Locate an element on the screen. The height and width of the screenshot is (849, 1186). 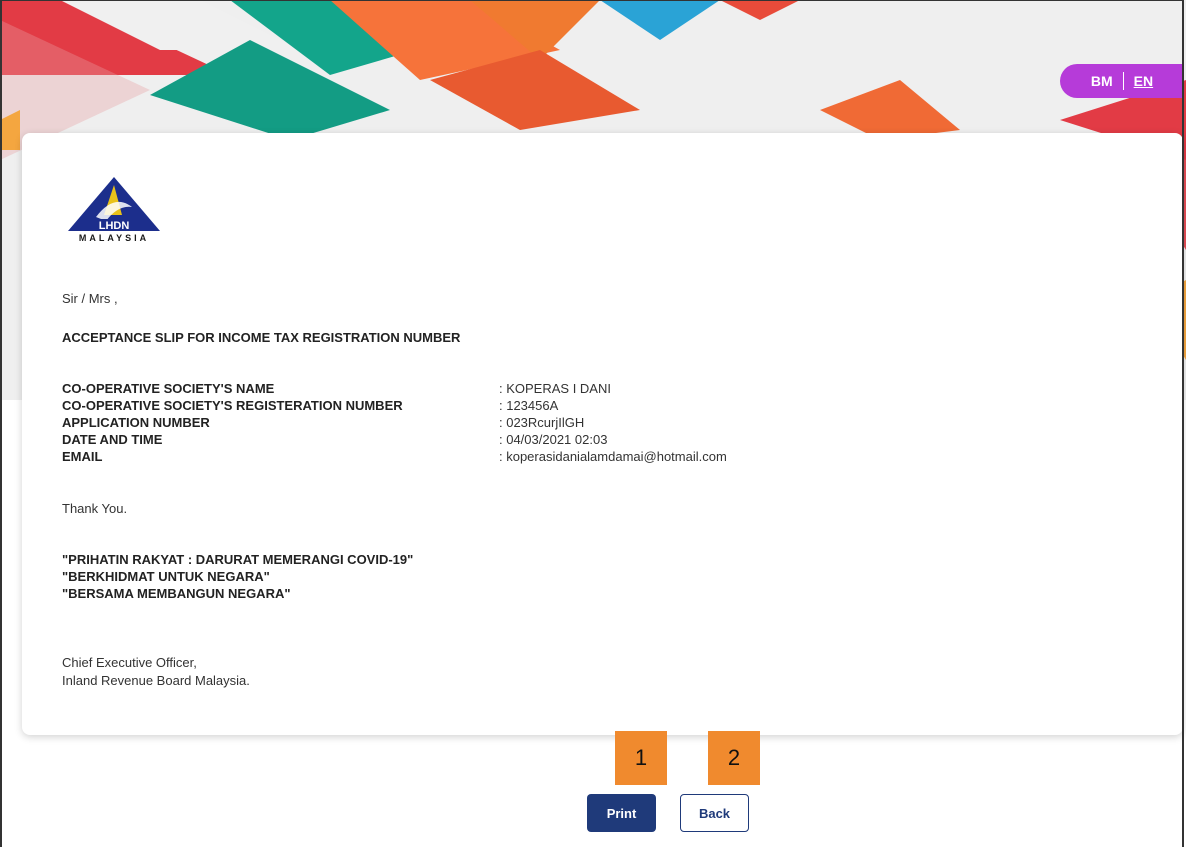
signoff-organization: Inland Revenue Board Malaysia. is located at coordinates (156, 680).